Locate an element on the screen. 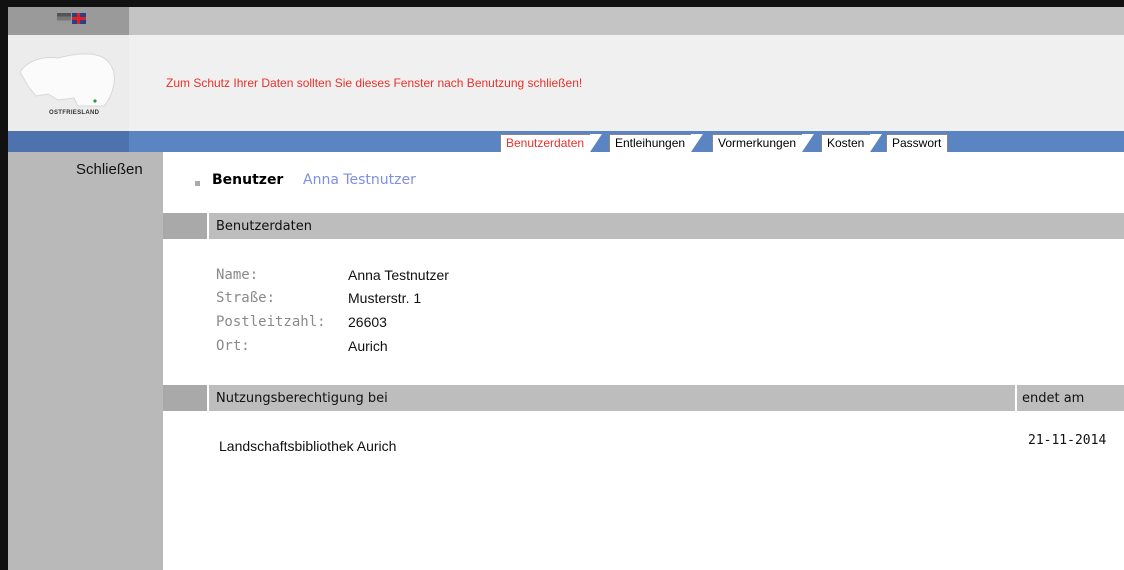 This screenshot has height=570, width=1124. tab-label: Benutzerdaten is located at coordinates (545, 143).